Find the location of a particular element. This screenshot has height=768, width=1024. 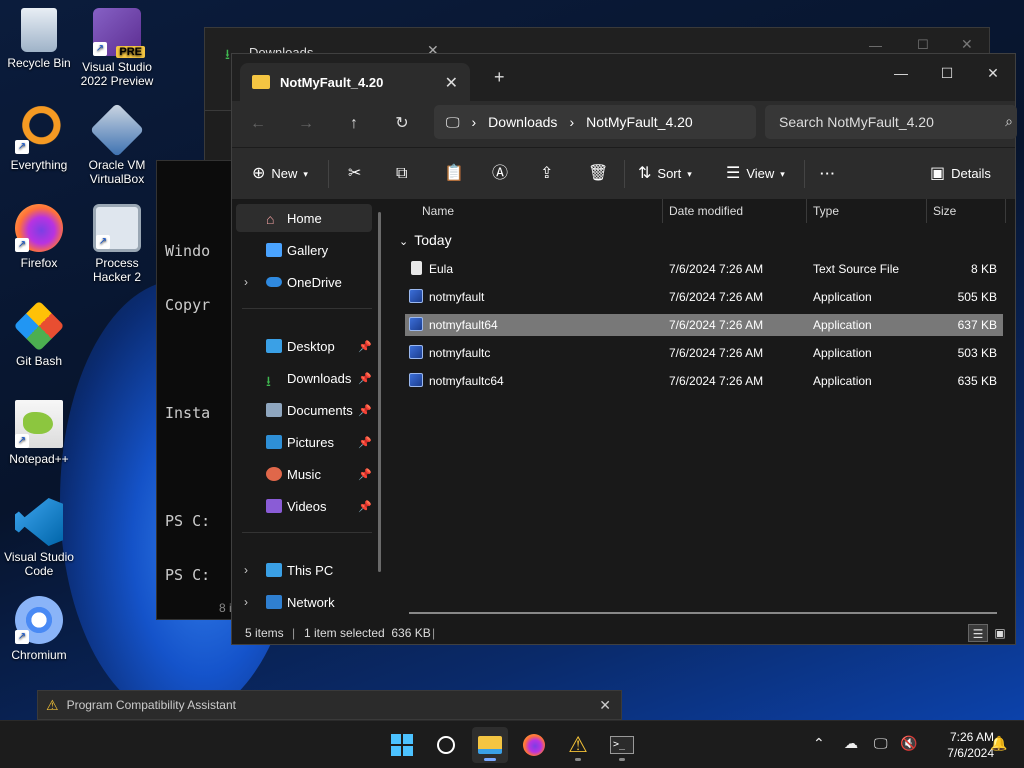

network-icon is located at coordinates (274, 602).